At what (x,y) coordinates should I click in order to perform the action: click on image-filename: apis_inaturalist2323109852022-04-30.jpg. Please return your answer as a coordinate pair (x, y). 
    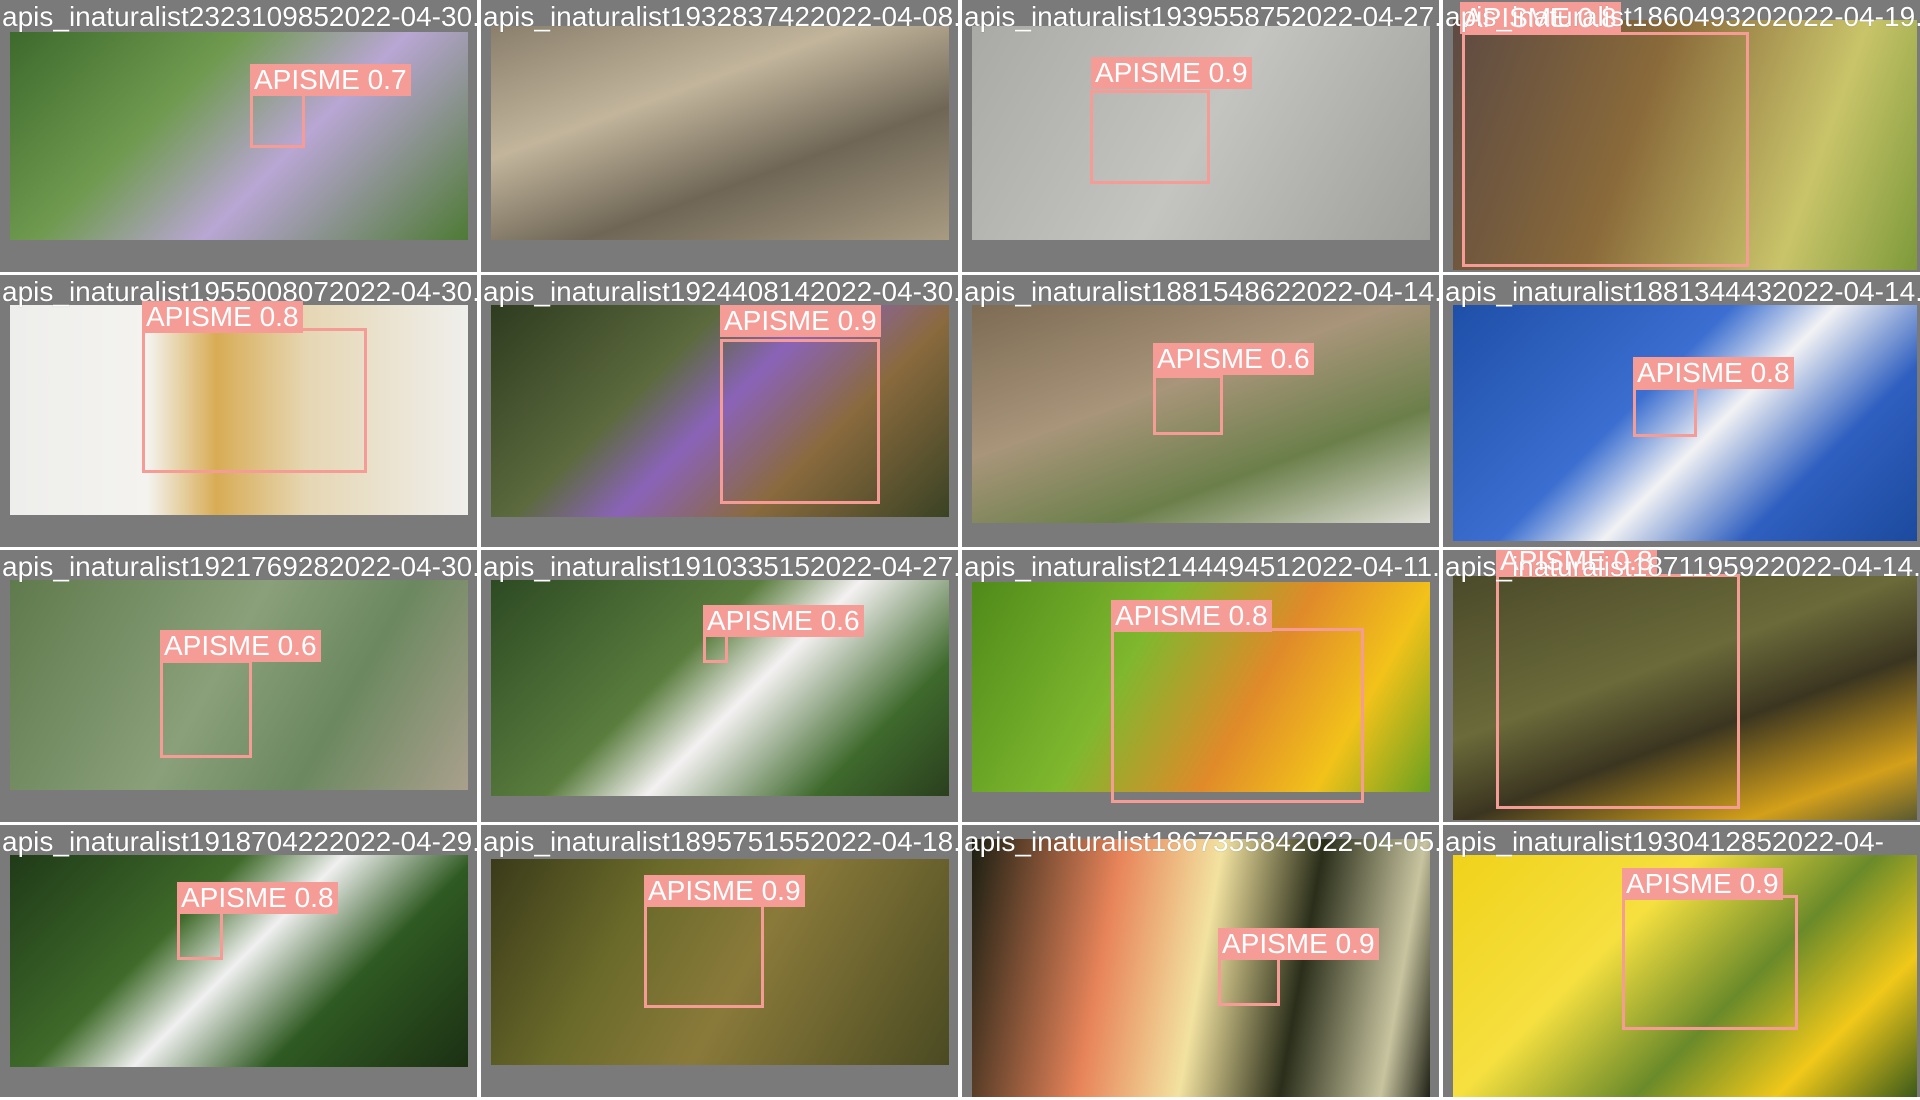
    Looking at the image, I should click on (239, 16).